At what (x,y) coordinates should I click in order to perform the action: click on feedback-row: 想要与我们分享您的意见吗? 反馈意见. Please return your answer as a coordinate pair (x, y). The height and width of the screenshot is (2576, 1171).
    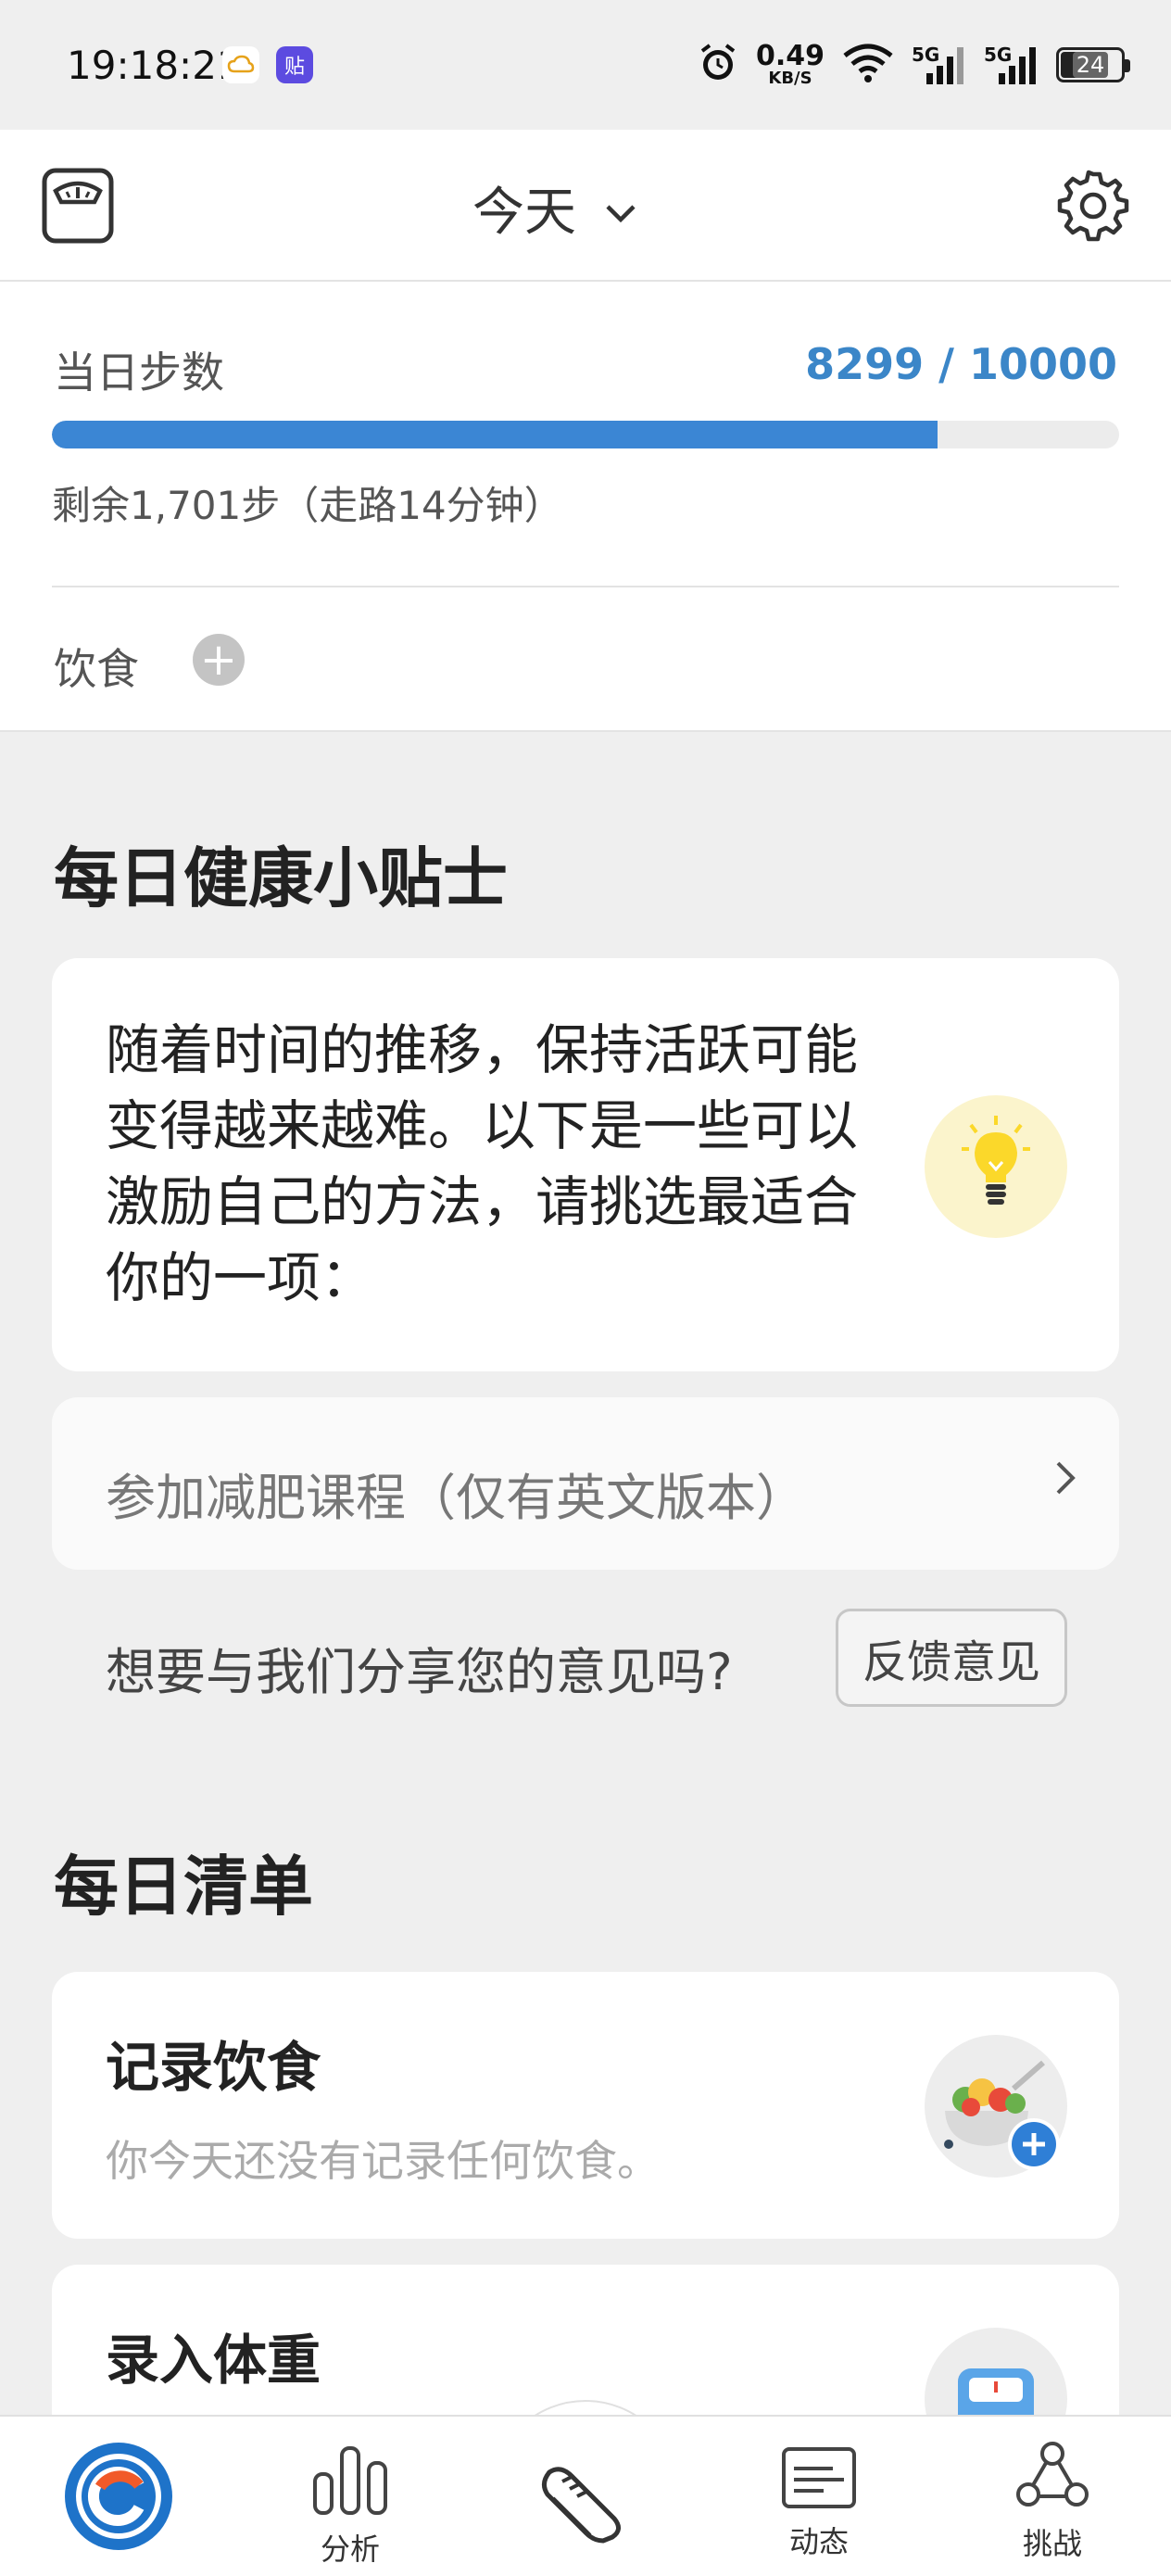
    Looking at the image, I should click on (585, 1658).